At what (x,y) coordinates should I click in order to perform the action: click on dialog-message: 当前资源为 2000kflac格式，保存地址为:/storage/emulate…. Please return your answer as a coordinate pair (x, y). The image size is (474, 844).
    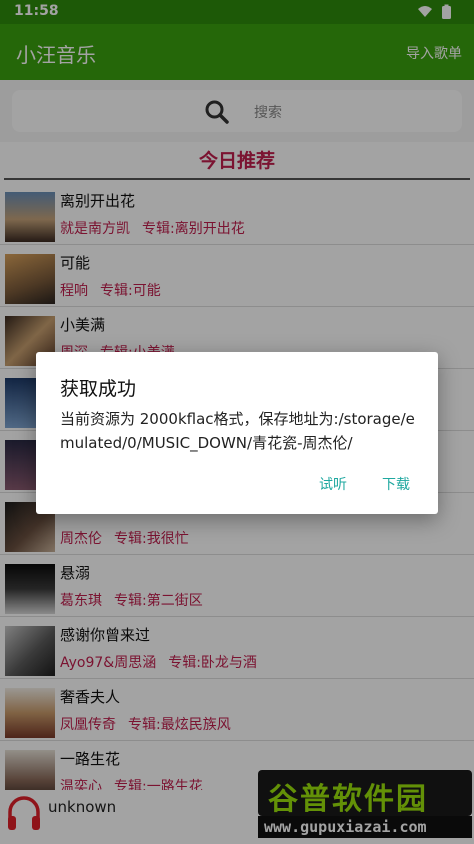
    Looking at the image, I should click on (237, 431).